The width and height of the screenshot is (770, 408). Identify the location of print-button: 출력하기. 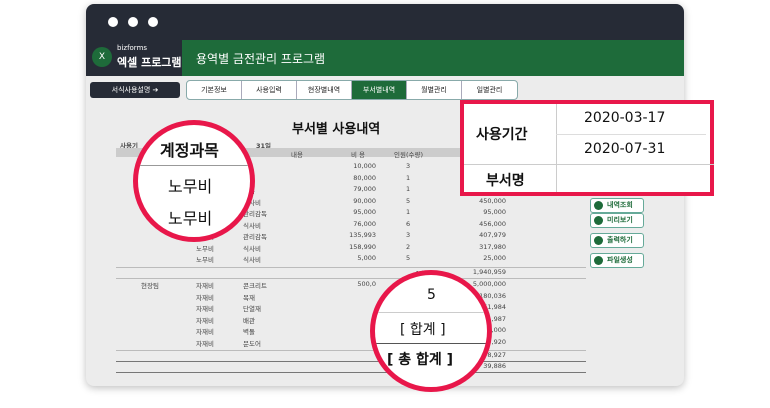
(617, 240).